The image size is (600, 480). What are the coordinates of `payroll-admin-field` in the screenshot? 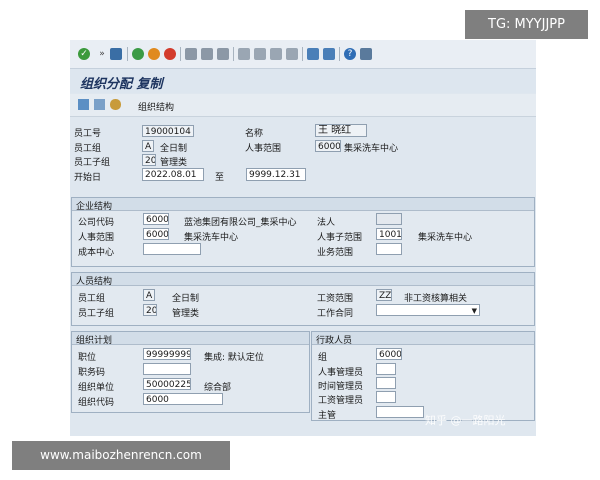 It's located at (386, 397).